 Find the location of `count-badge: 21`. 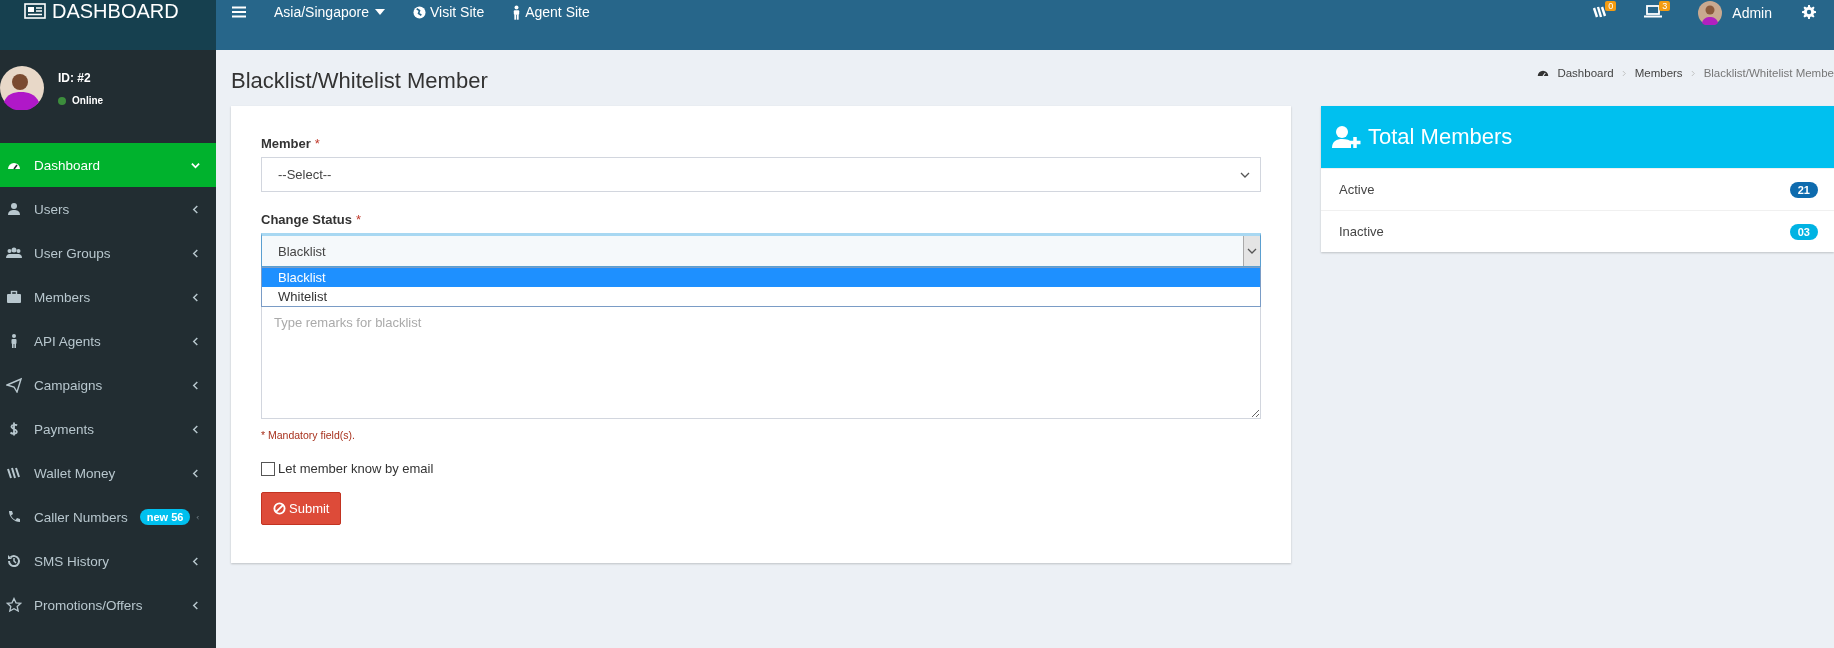

count-badge: 21 is located at coordinates (1803, 189).